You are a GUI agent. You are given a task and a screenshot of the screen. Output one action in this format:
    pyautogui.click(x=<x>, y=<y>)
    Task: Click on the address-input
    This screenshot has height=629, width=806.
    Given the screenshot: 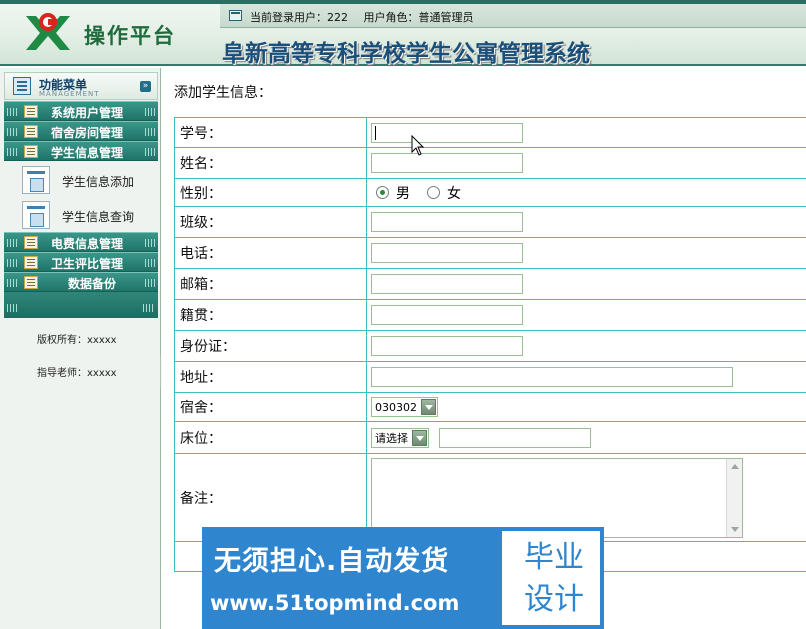 What is the action you would take?
    pyautogui.click(x=552, y=377)
    